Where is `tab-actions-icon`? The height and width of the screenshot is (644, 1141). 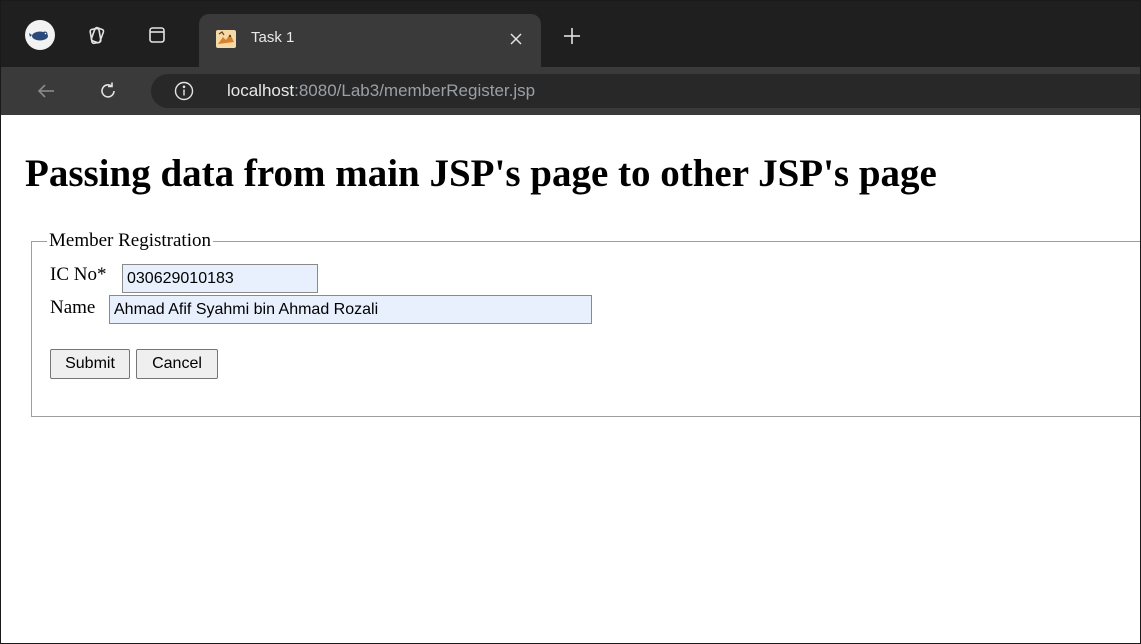 tab-actions-icon is located at coordinates (157, 35).